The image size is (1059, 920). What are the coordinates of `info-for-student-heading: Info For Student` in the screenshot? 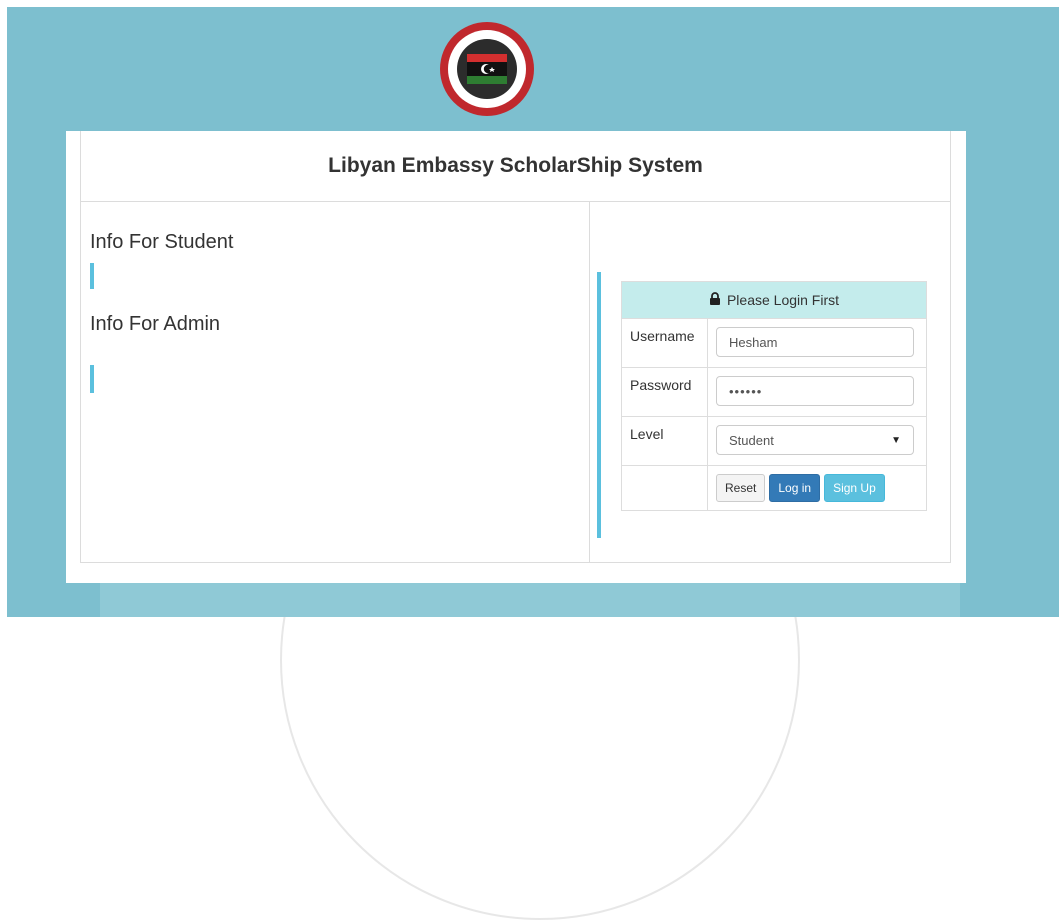 It's located at (162, 242).